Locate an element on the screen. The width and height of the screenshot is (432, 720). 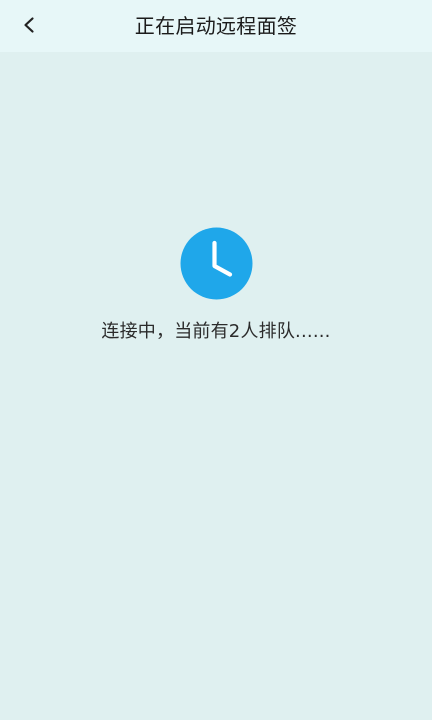
clock-icon is located at coordinates (216, 263).